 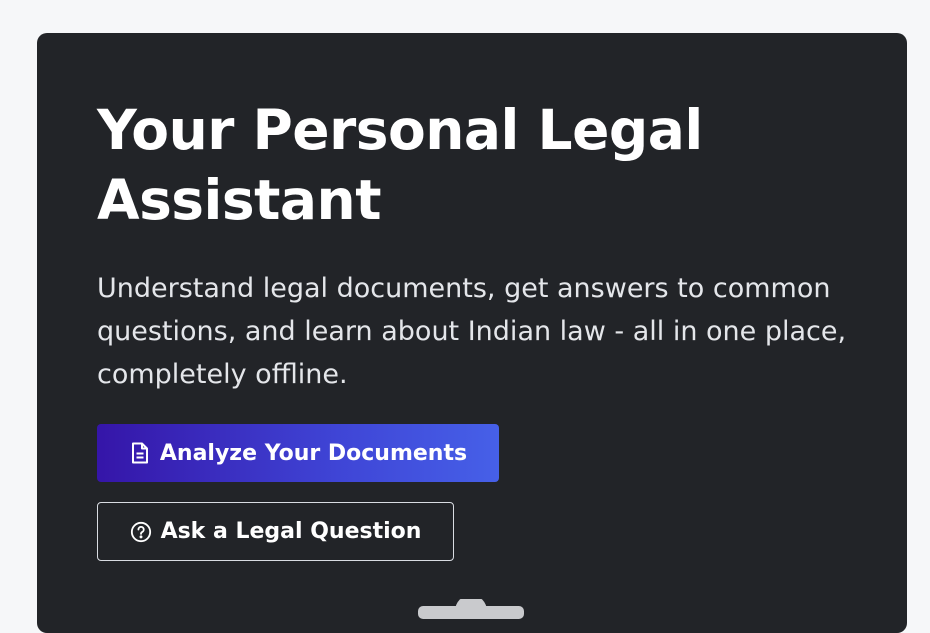 What do you see at coordinates (291, 531) in the screenshot?
I see `ask-legal-question-label: Ask a Legal Question` at bounding box center [291, 531].